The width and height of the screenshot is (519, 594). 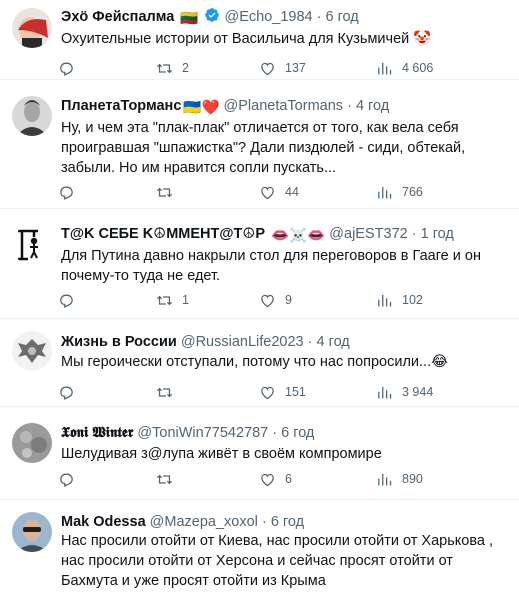 I want to click on like-button: 44, so click(x=279, y=192).